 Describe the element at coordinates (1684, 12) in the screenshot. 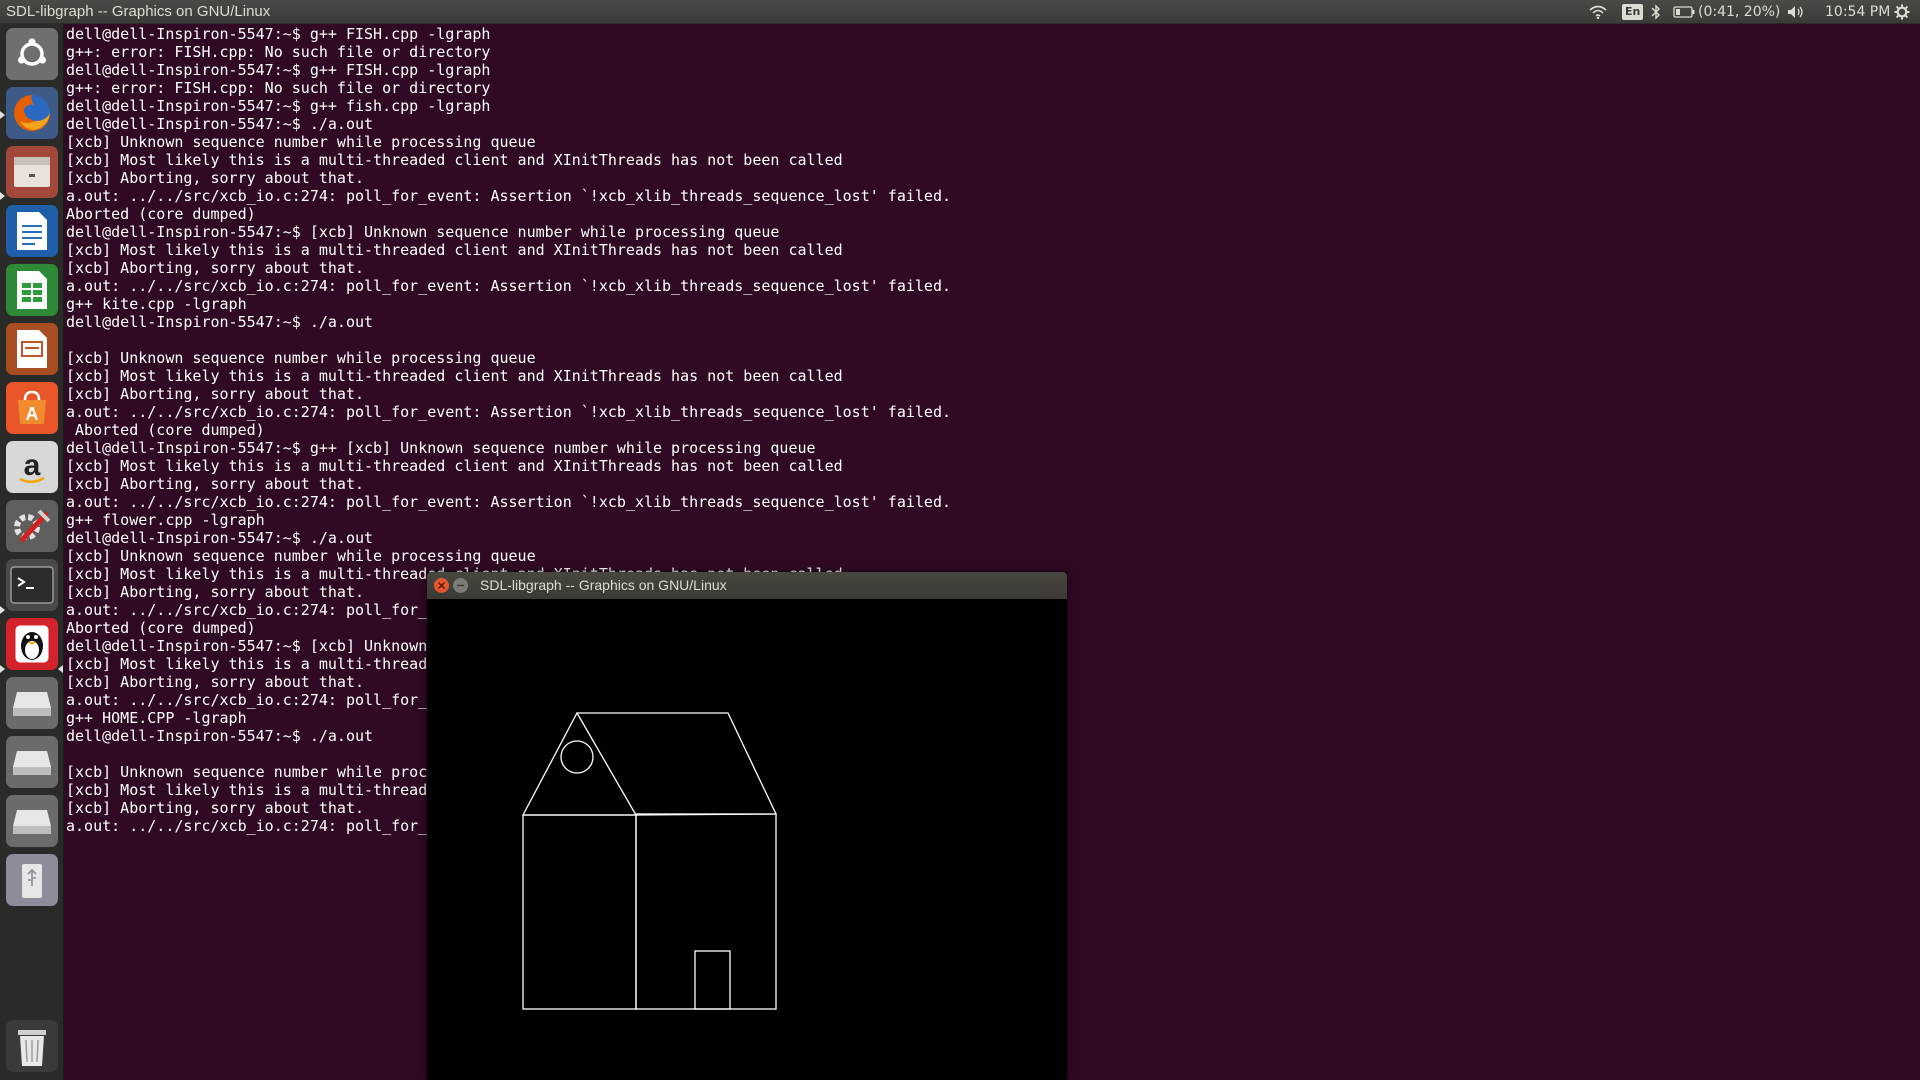

I see `battery-icon` at that location.